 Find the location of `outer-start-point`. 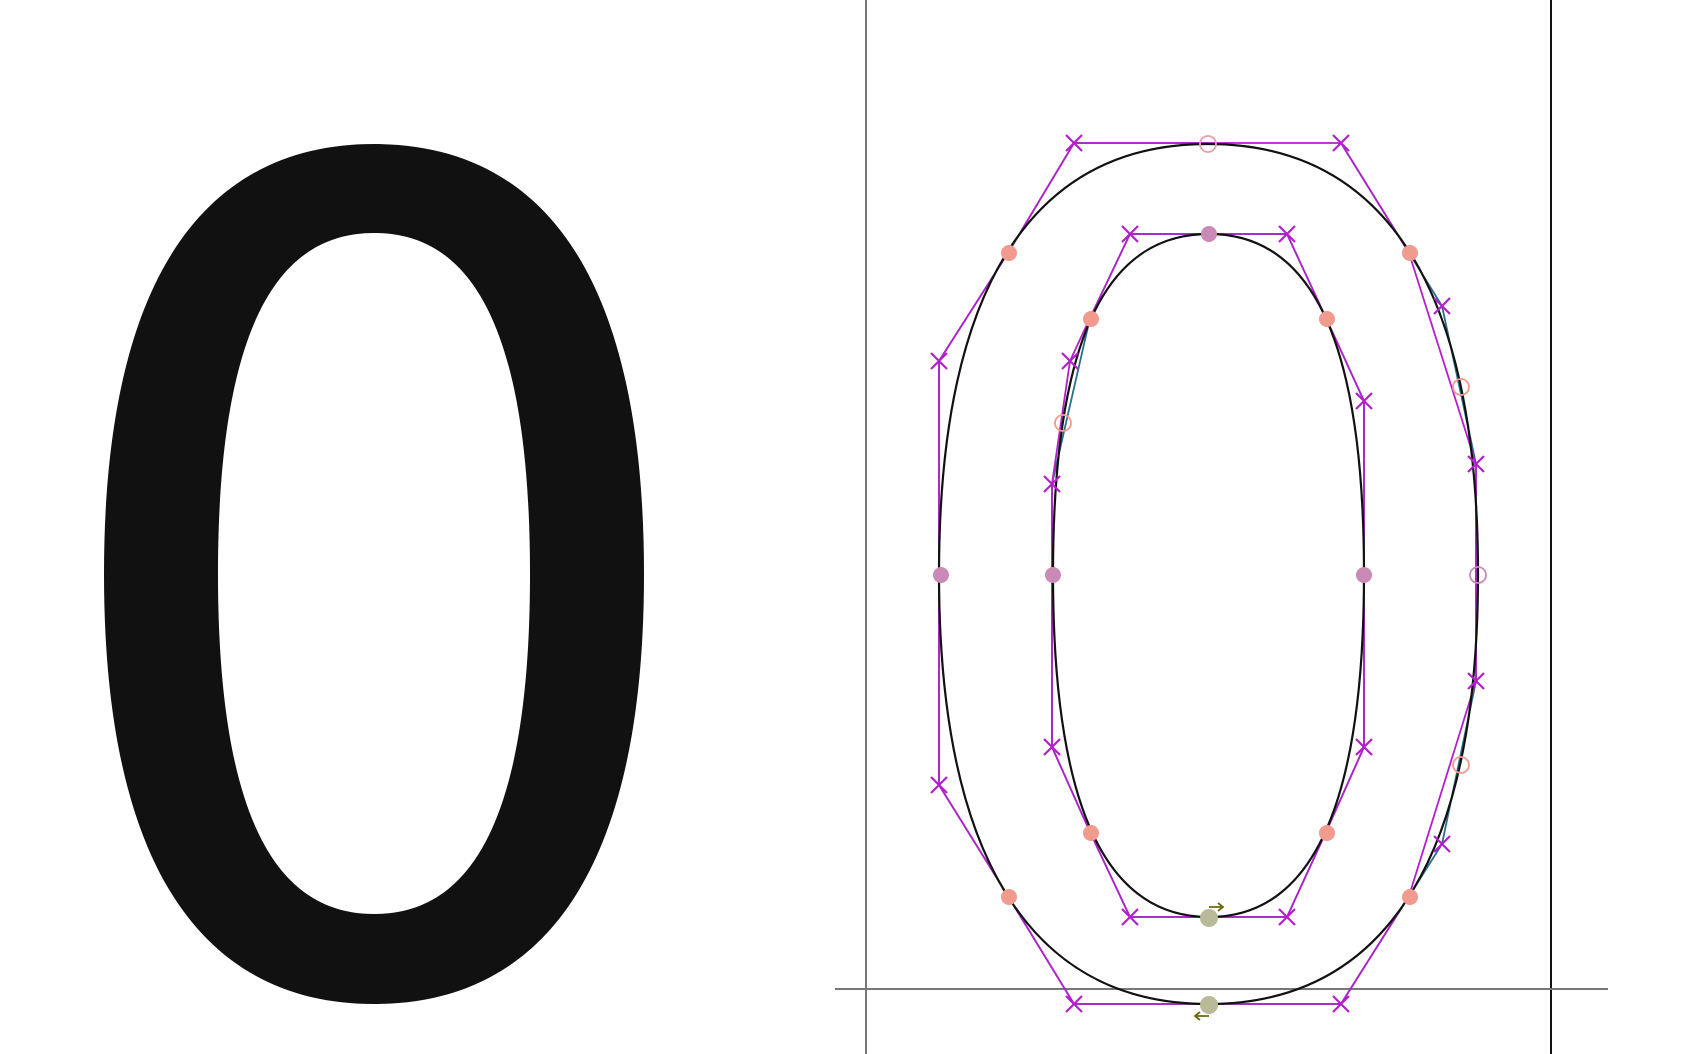

outer-start-point is located at coordinates (1209, 1005).